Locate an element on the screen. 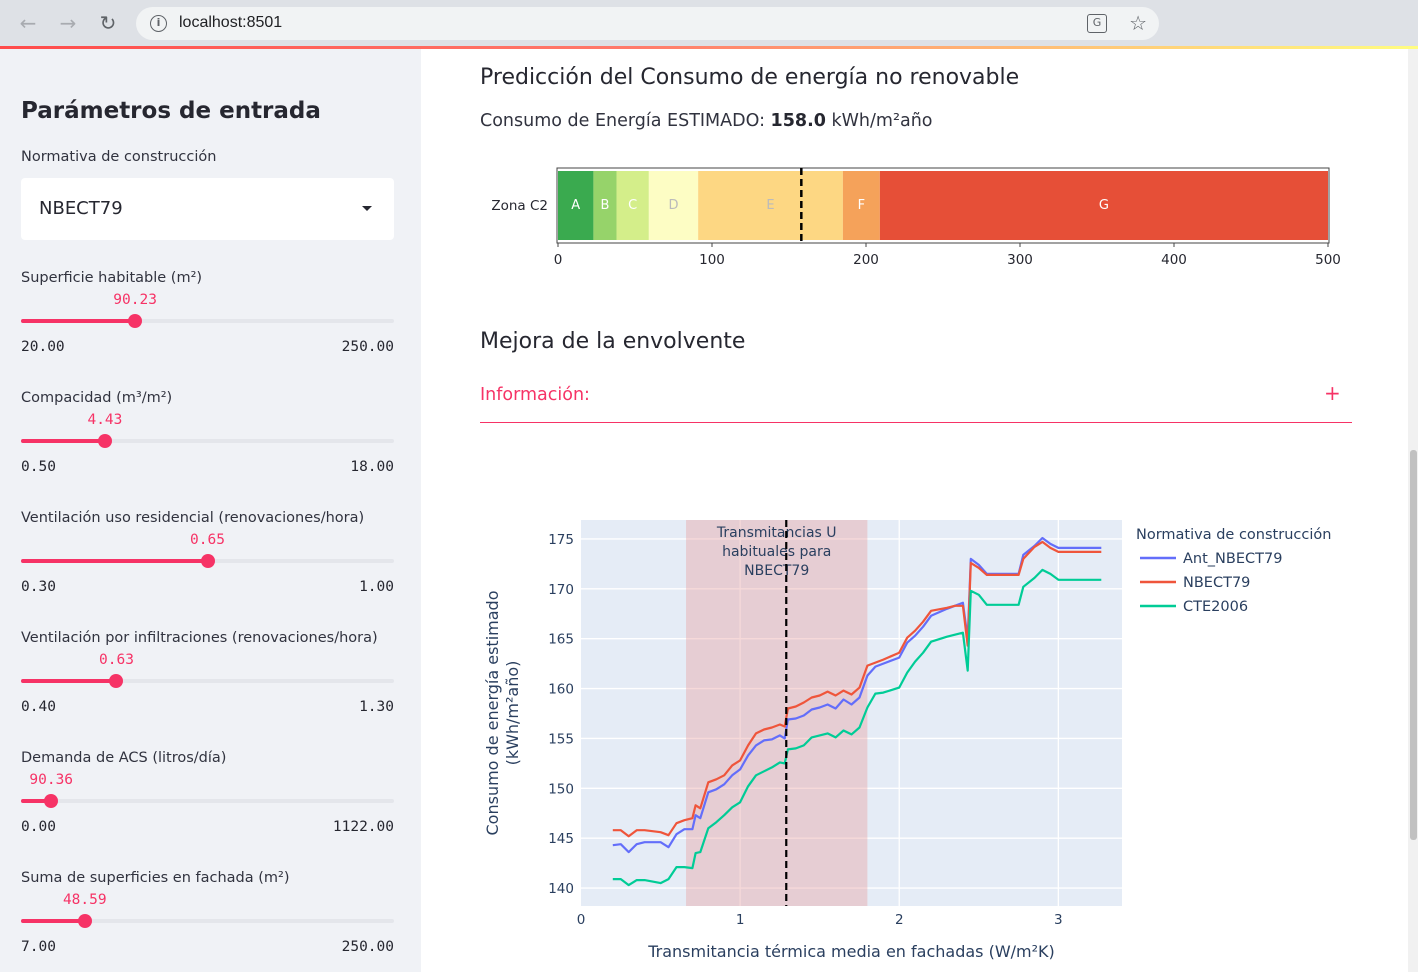 This screenshot has height=972, width=1418. y-tick-label: 150 is located at coordinates (561, 789).